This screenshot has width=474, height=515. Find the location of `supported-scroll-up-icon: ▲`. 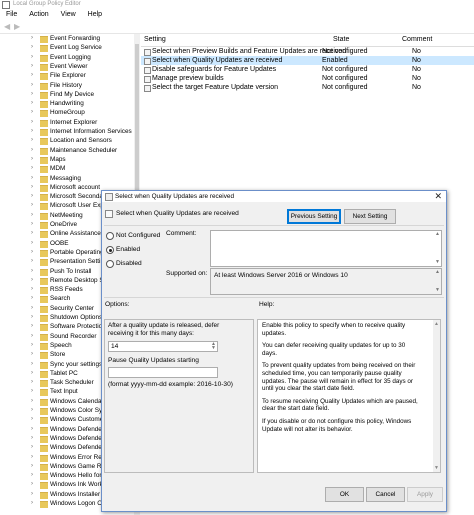

supported-scroll-up-icon: ▲ is located at coordinates (437, 272).